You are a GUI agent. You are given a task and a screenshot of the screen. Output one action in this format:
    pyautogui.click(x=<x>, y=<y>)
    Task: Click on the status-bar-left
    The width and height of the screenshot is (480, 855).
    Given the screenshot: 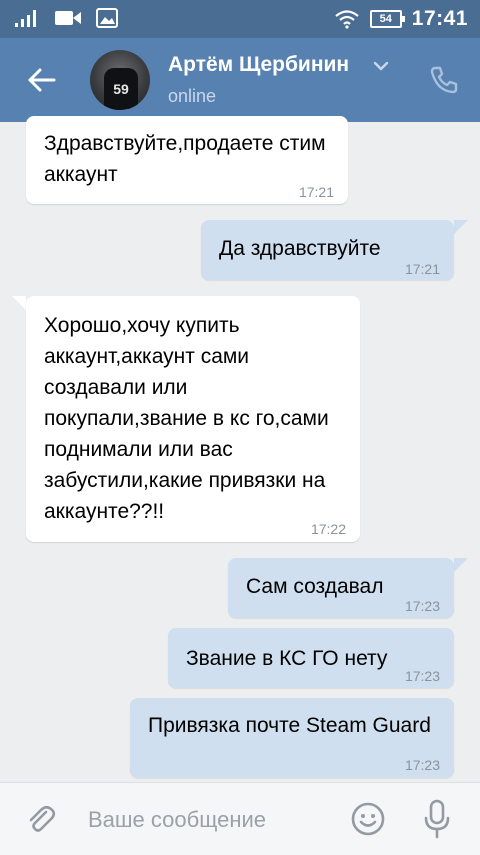 What is the action you would take?
    pyautogui.click(x=66, y=18)
    